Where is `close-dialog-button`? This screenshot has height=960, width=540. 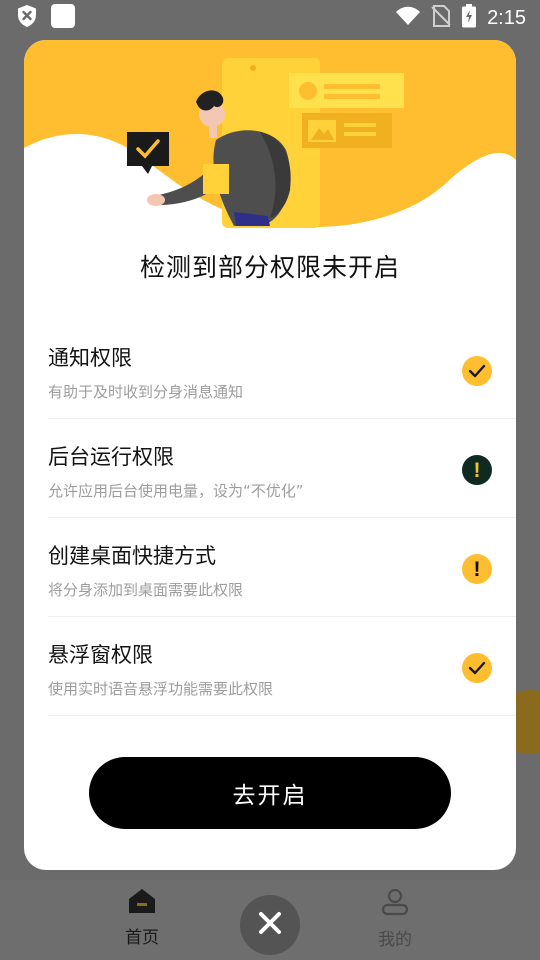 close-dialog-button is located at coordinates (270, 925).